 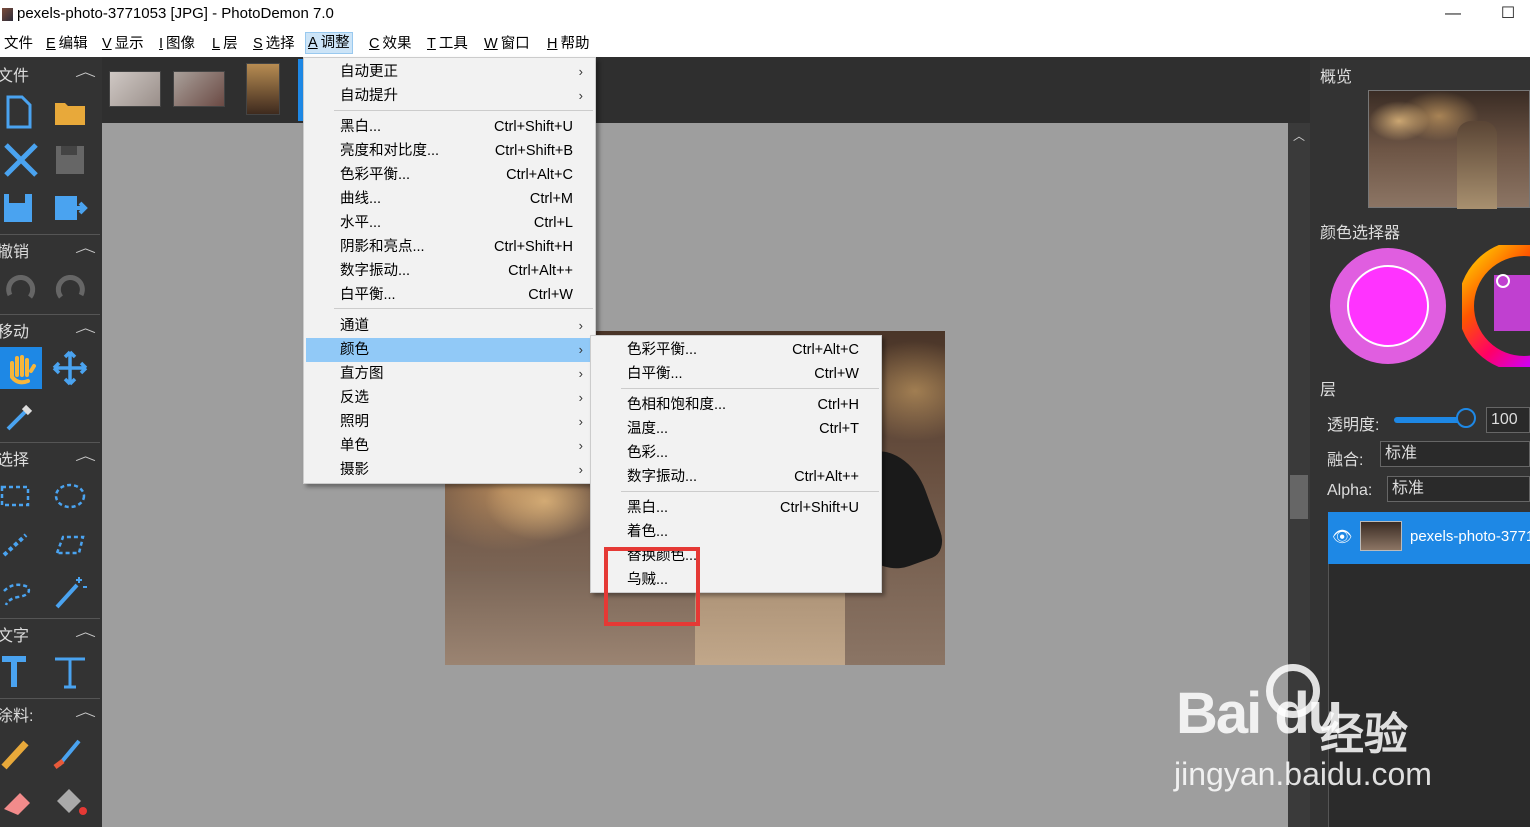 What do you see at coordinates (1458, 489) in the screenshot?
I see `alpha-mode-select: 标准` at bounding box center [1458, 489].